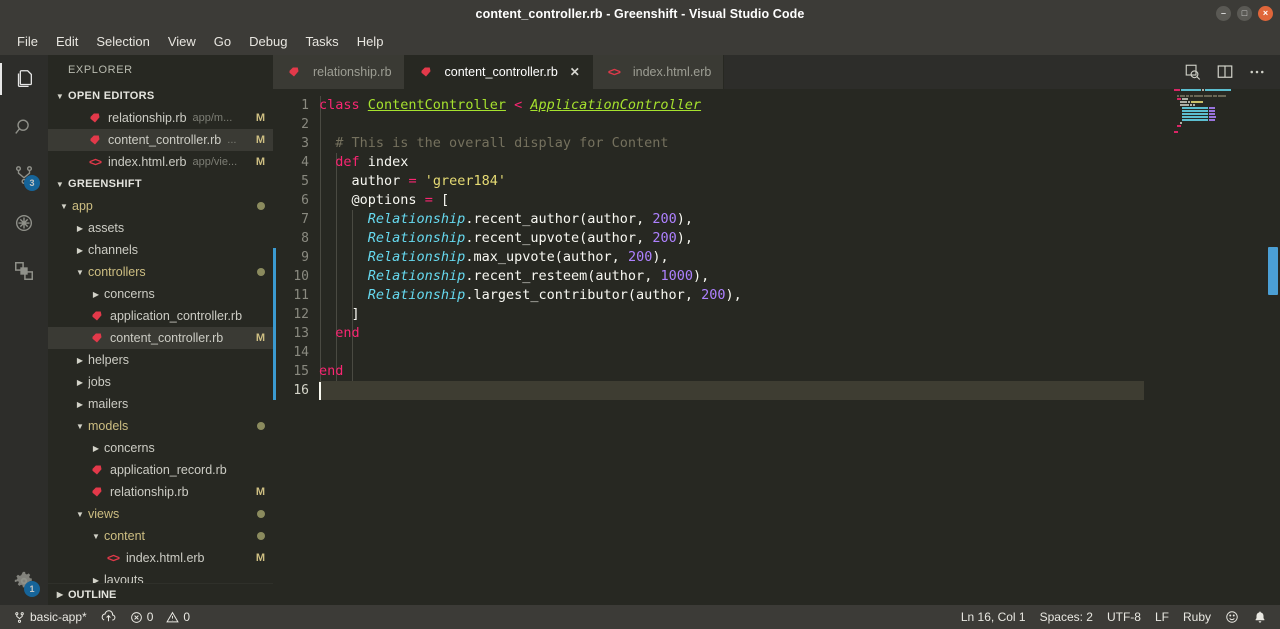  I want to click on code-line: ], so click(355, 314).